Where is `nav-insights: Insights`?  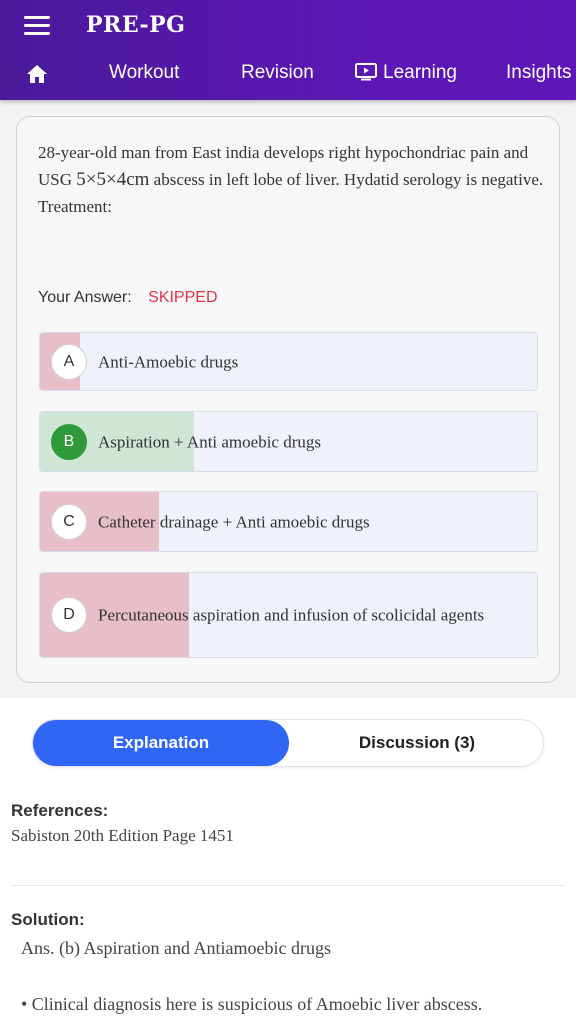
nav-insights: Insights is located at coordinates (538, 73).